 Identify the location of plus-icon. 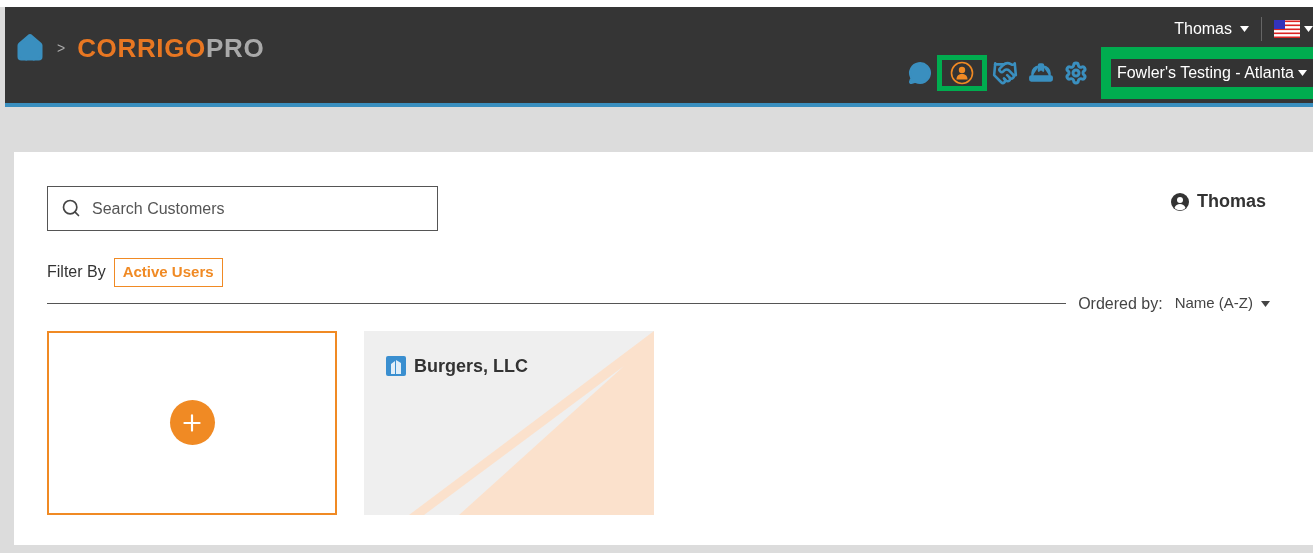
(192, 422).